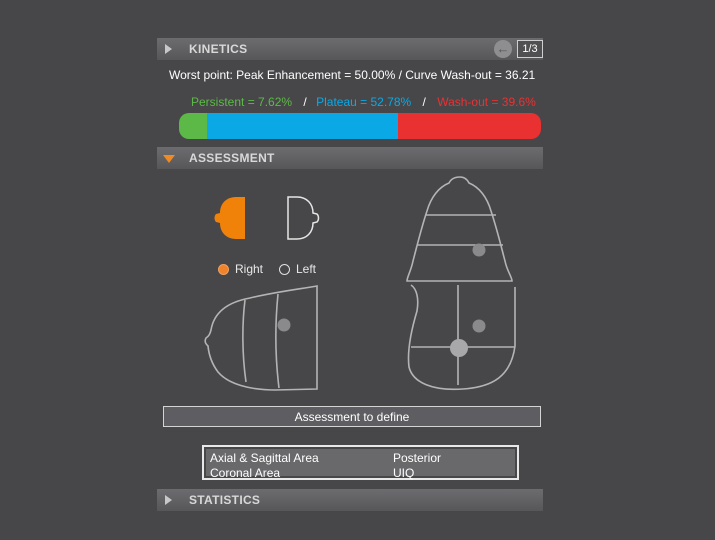 This screenshot has height=540, width=715. What do you see at coordinates (218, 49) in the screenshot?
I see `kinetics-title: KINETICS` at bounding box center [218, 49].